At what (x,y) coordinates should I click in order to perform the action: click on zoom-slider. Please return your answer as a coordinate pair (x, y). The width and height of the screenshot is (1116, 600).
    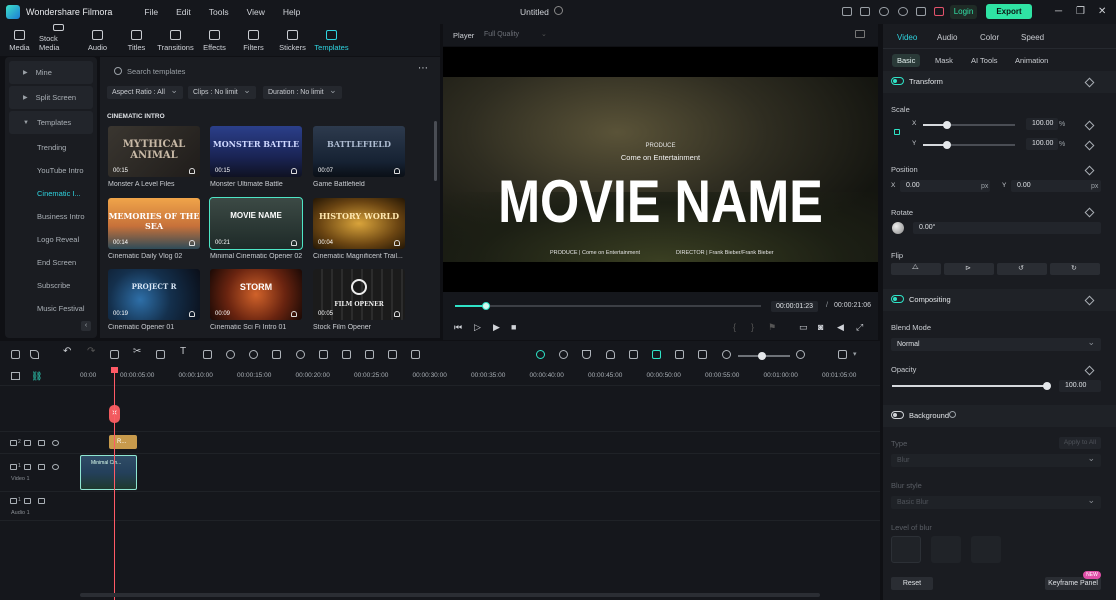
    Looking at the image, I should click on (764, 356).